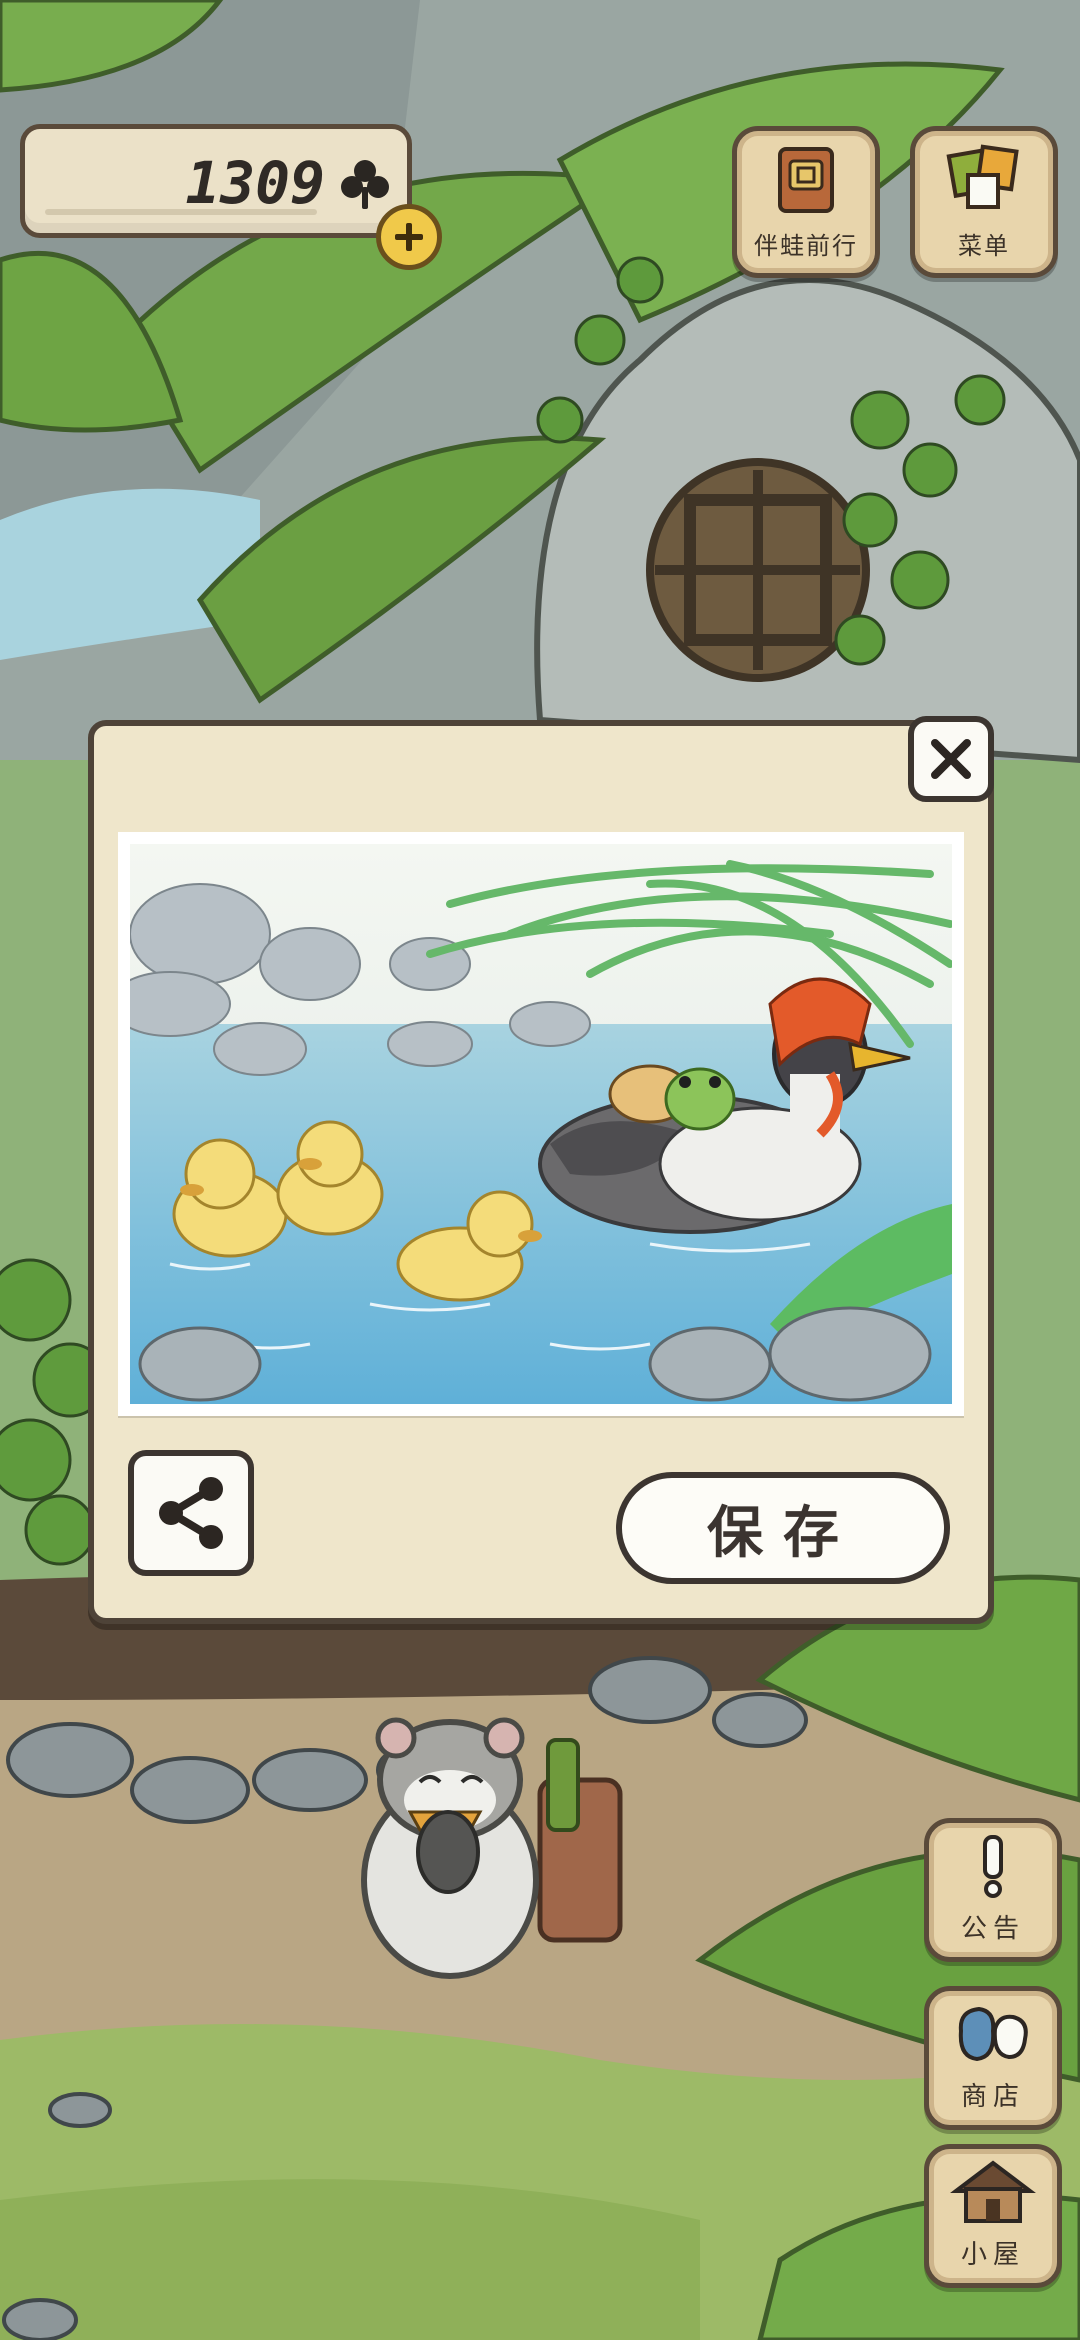 Image resolution: width=1080 pixels, height=2340 pixels. What do you see at coordinates (365, 187) in the screenshot?
I see `clover-icon` at bounding box center [365, 187].